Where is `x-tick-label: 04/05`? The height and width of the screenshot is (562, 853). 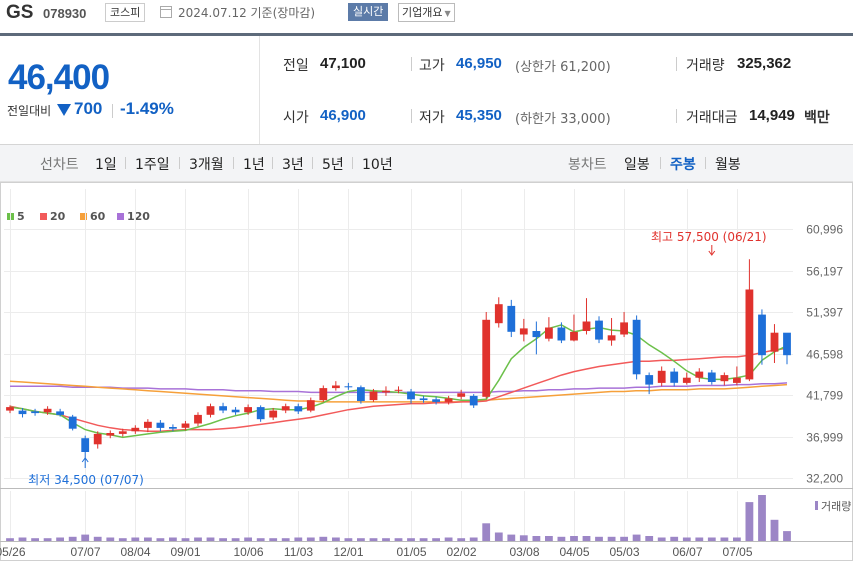
x-tick-label: 04/05 is located at coordinates (574, 552).